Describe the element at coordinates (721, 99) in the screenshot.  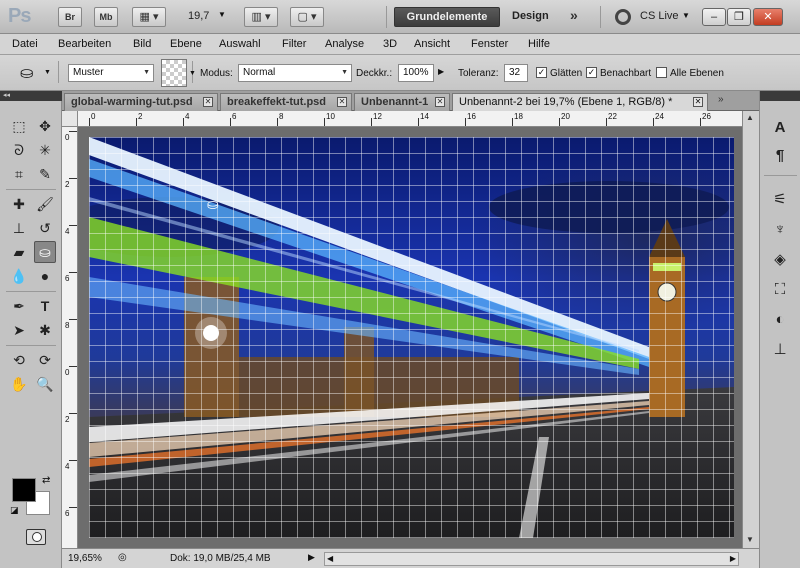
I see `more-tabs-icon: »` at that location.